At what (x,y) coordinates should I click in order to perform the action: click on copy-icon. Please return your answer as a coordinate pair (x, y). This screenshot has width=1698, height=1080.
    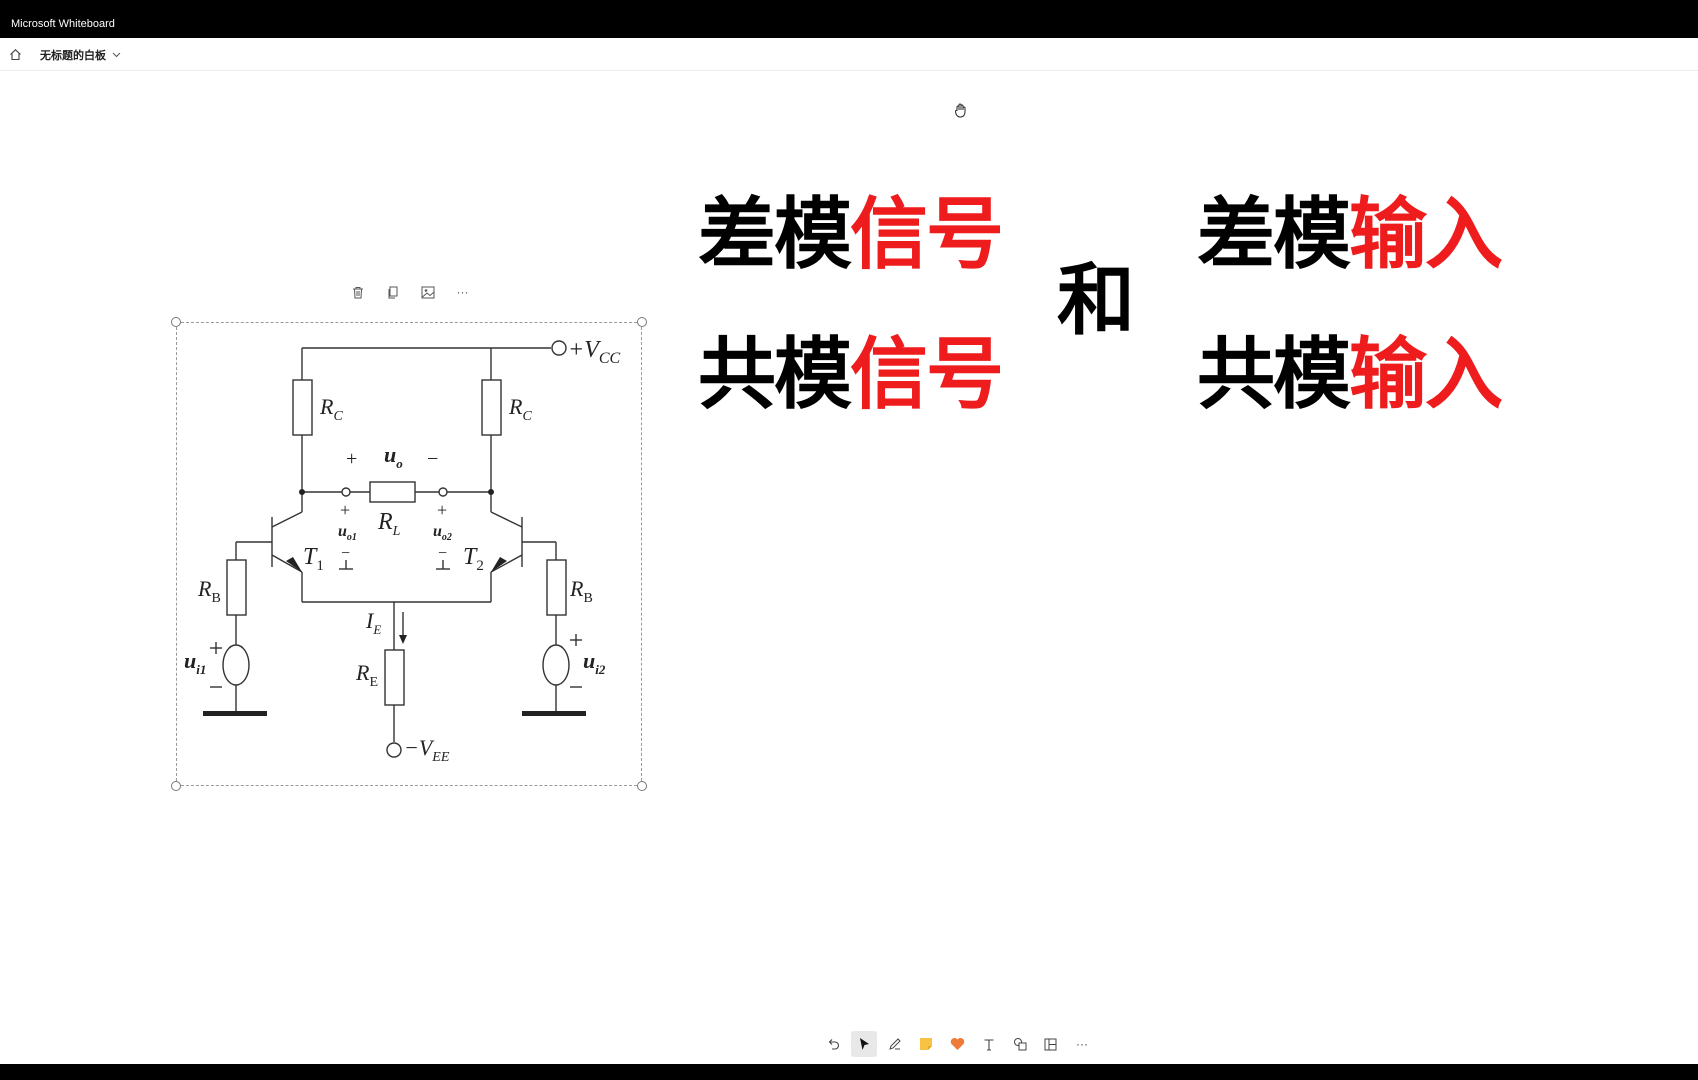
    Looking at the image, I should click on (392, 292).